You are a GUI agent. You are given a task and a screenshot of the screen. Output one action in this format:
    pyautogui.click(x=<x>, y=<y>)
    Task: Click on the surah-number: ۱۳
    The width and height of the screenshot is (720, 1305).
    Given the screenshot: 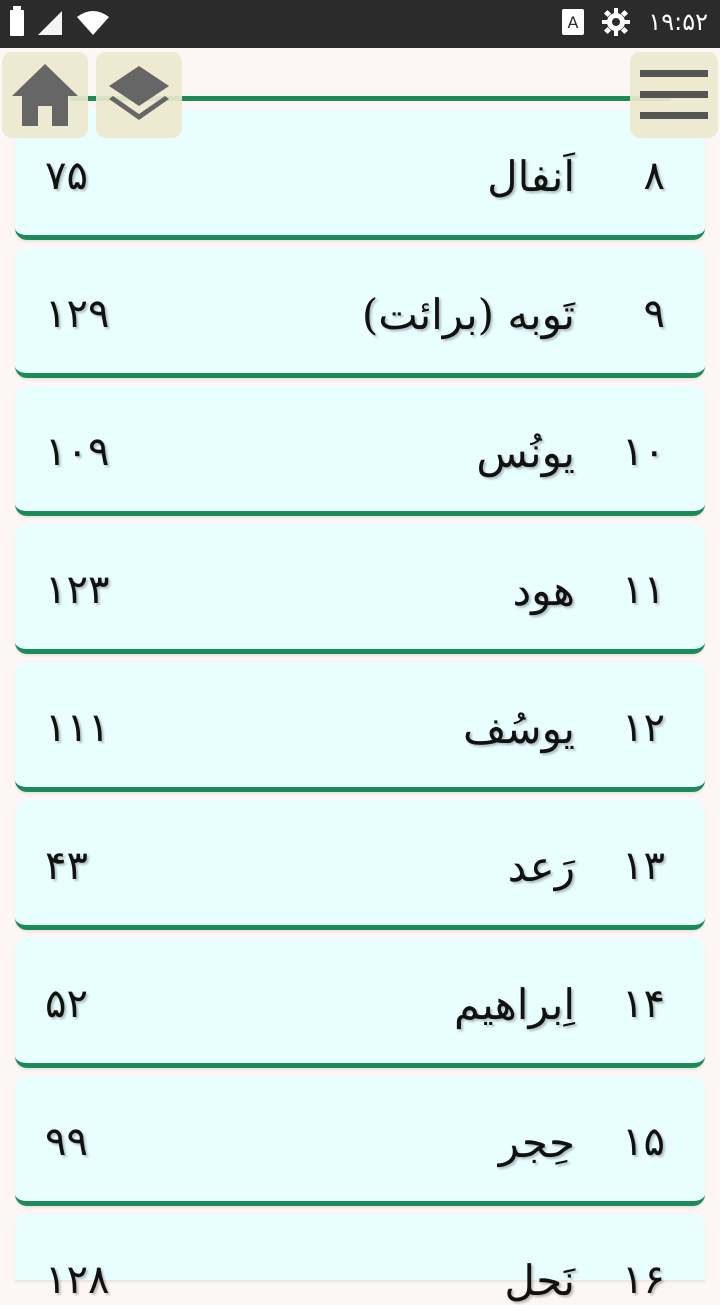 What is the action you would take?
    pyautogui.click(x=643, y=866)
    